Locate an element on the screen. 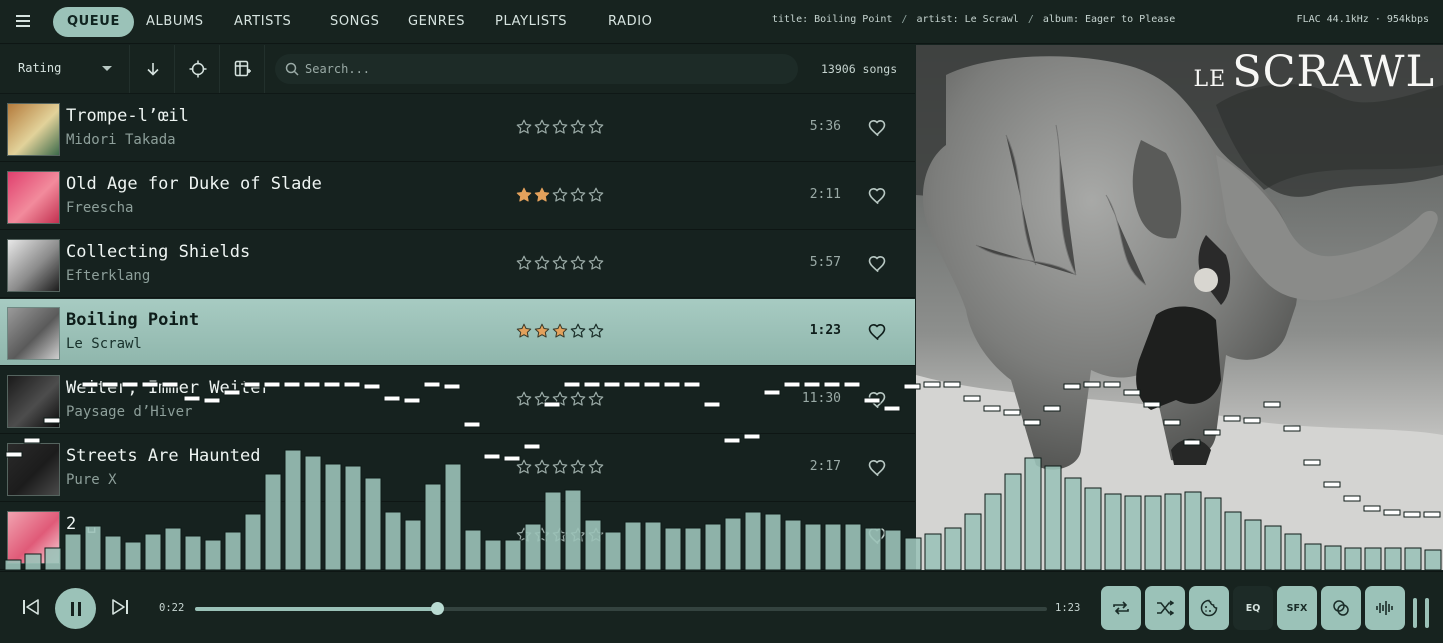 Image resolution: width=1443 pixels, height=643 pixels. progress-fill is located at coordinates (316, 609).